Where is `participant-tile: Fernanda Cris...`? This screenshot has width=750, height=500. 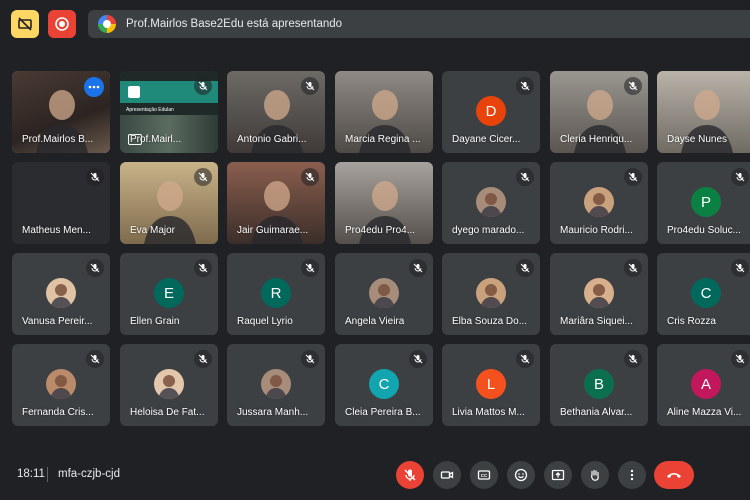
participant-tile: Fernanda Cris... is located at coordinates (61, 385).